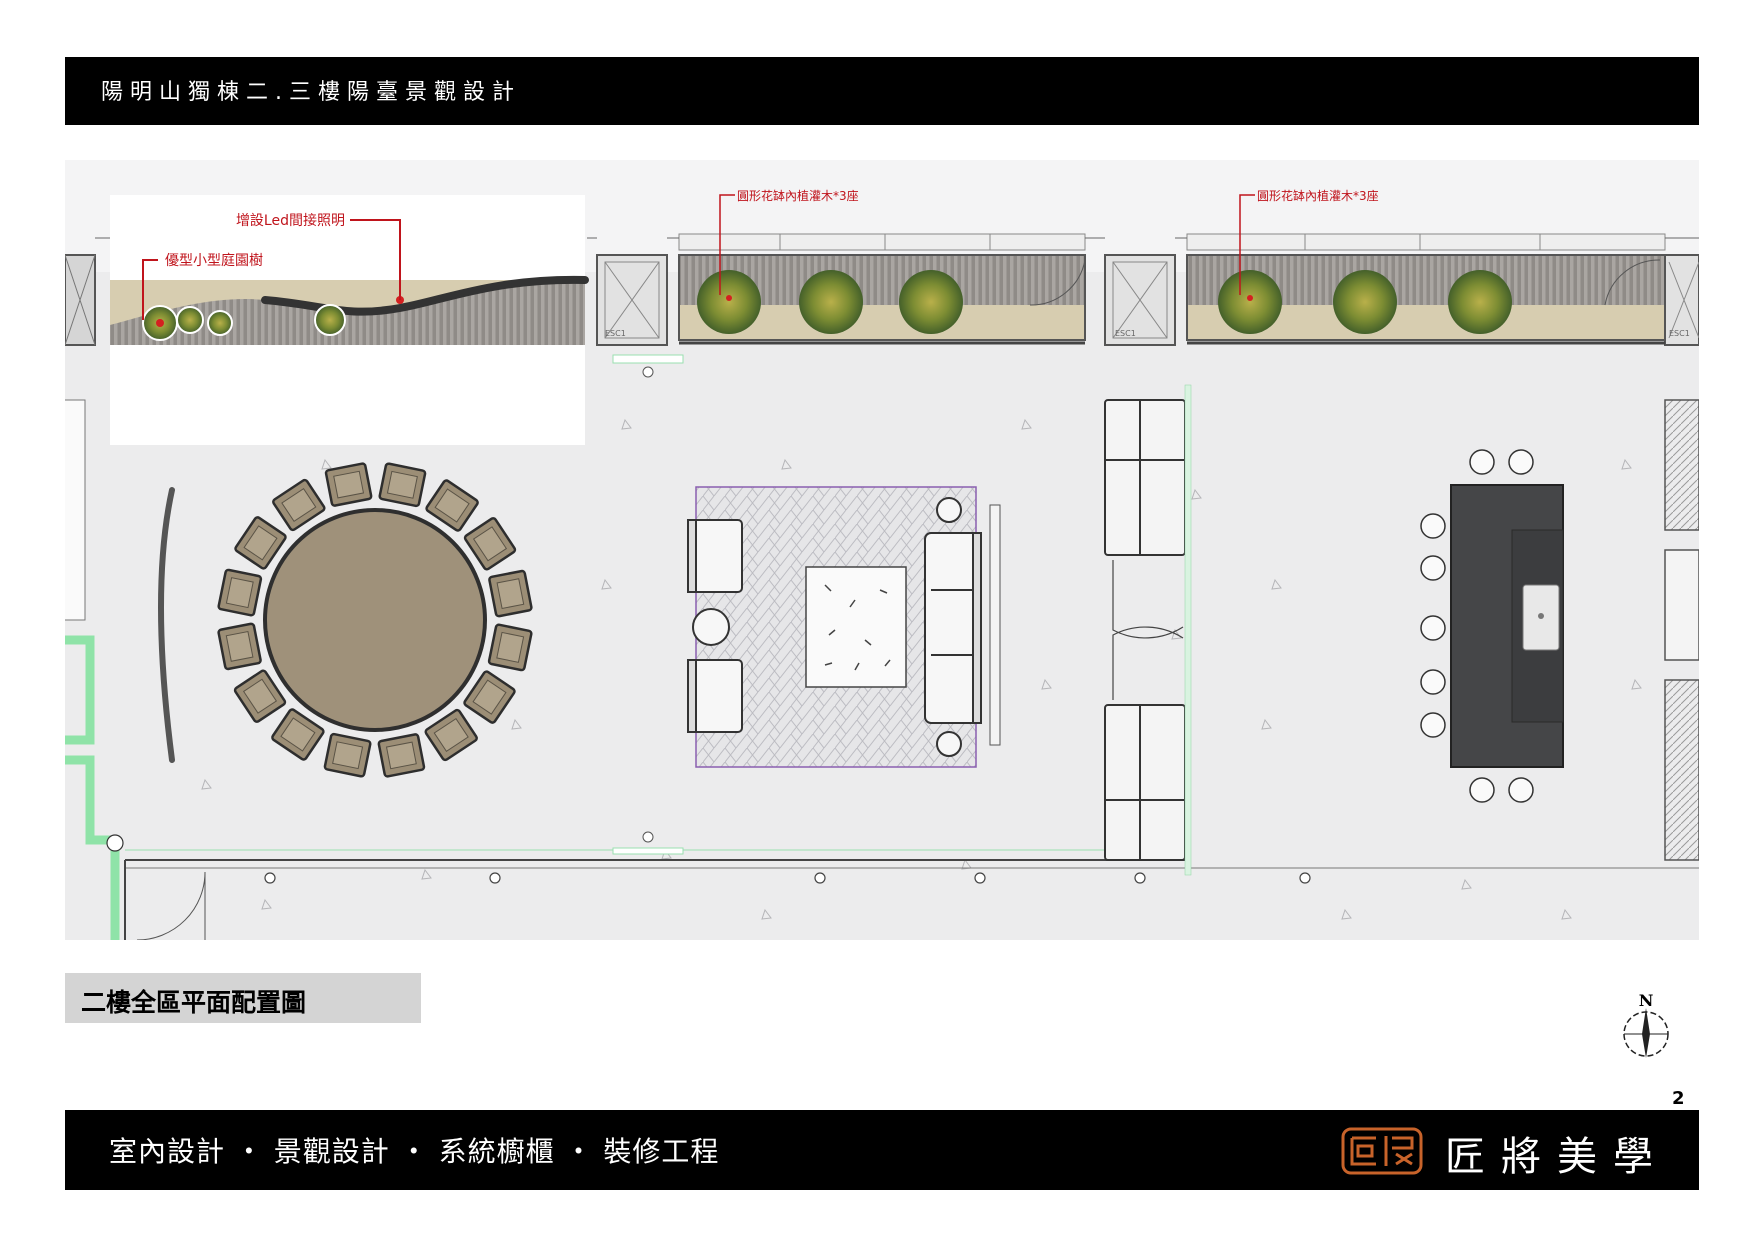 Image resolution: width=1754 pixels, height=1239 pixels. Describe the element at coordinates (711, 627) in the screenshot. I see `side-table-round` at that location.